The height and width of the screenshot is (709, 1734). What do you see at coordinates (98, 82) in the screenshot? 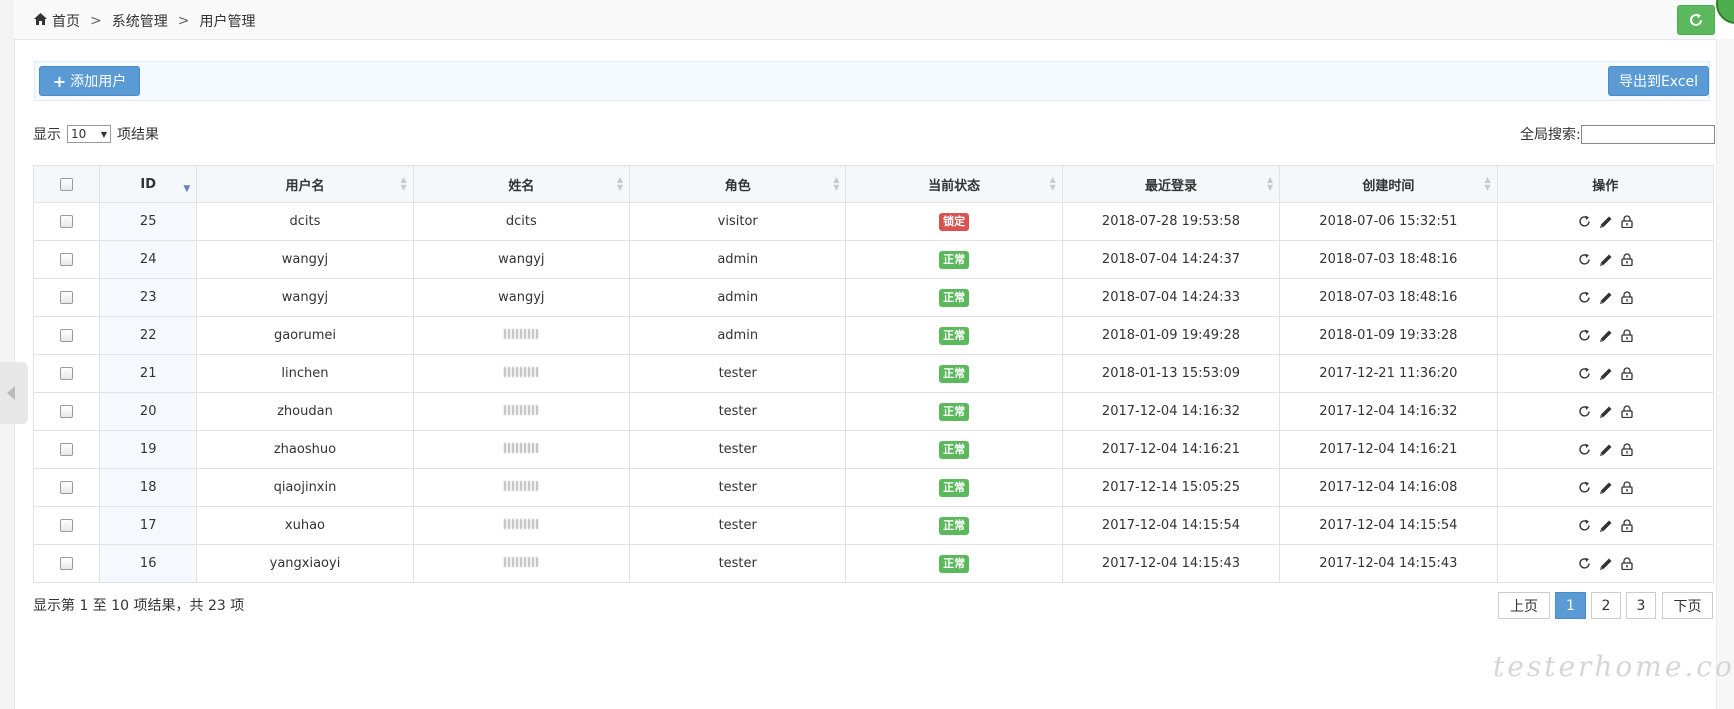
I see `add-user-label: 添加用户` at bounding box center [98, 82].